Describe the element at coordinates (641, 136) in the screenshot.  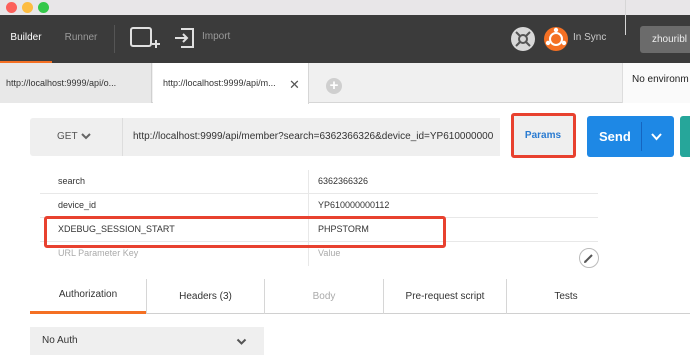
I see `send-divider` at that location.